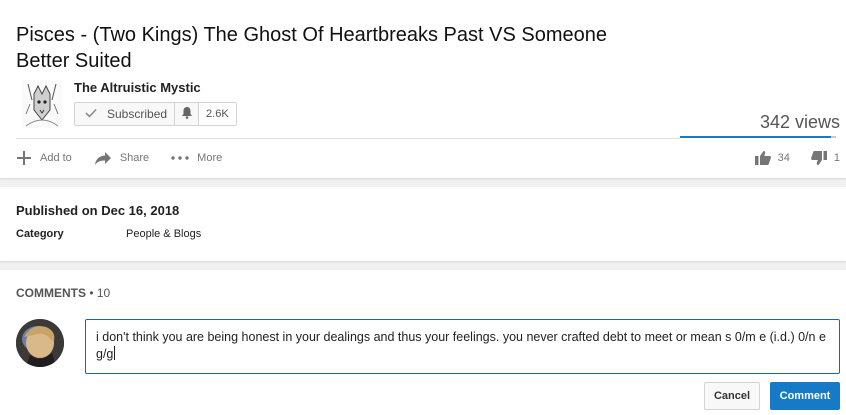 The image size is (846, 415). What do you see at coordinates (819, 158) in the screenshot?
I see `thumbs-down-icon` at bounding box center [819, 158].